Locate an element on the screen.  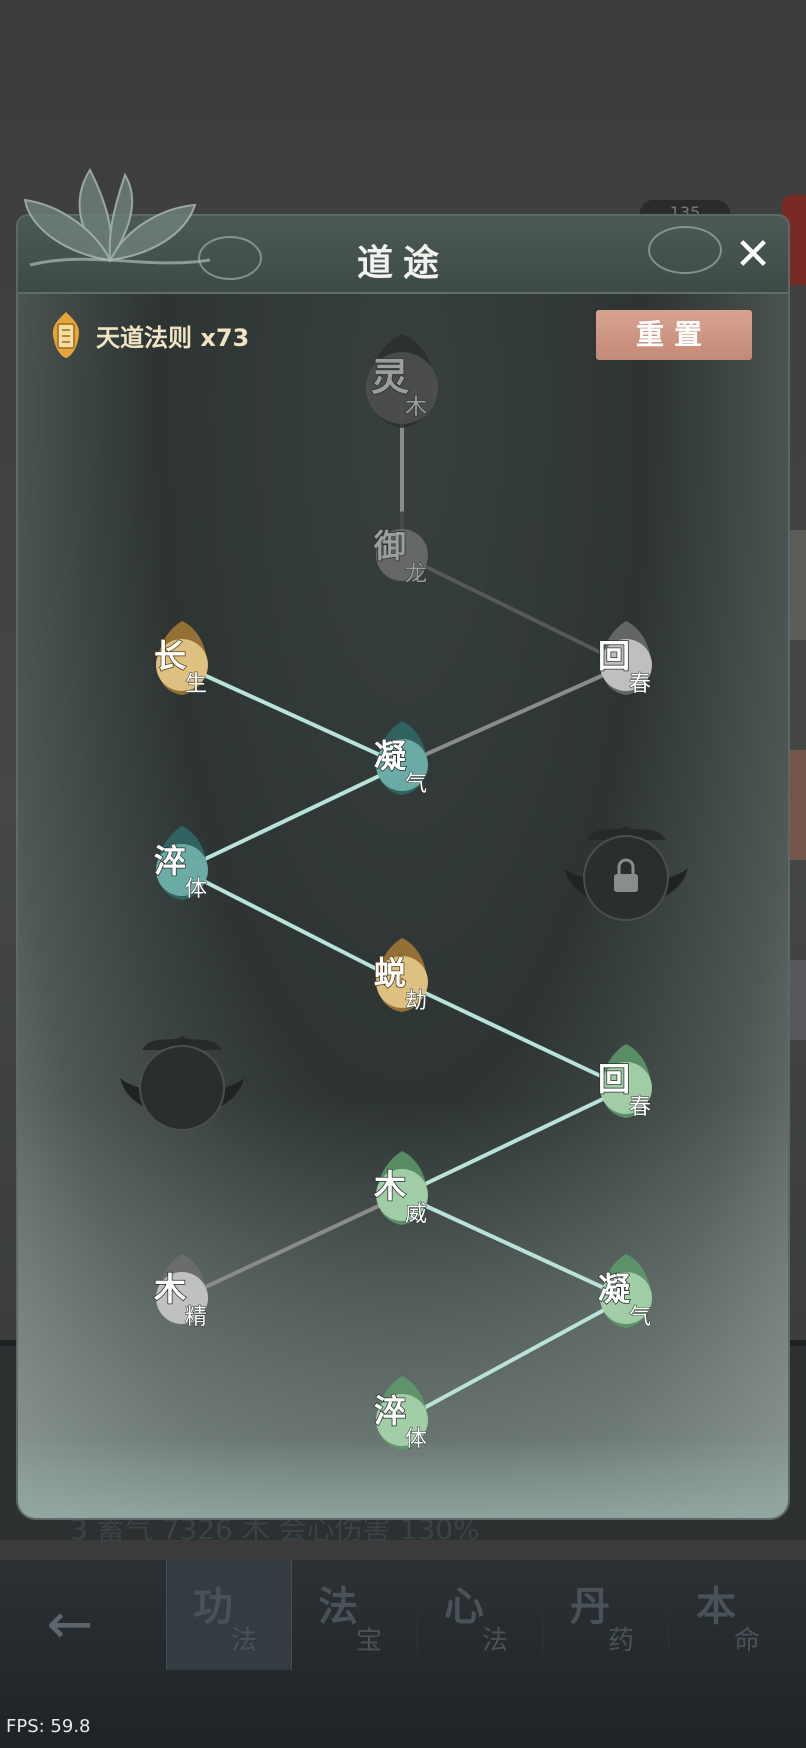
skill-node: 木威 is located at coordinates (400, 1189).